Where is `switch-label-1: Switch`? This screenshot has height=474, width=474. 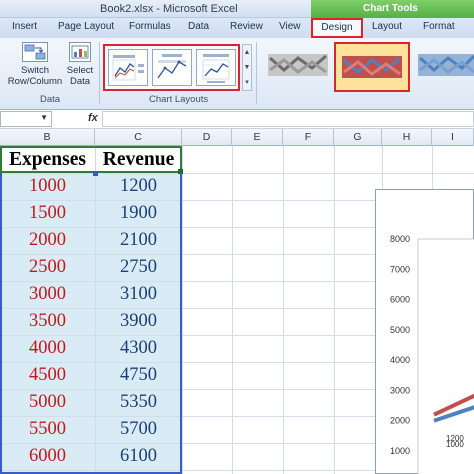
switch-label-1: Switch is located at coordinates (35, 70).